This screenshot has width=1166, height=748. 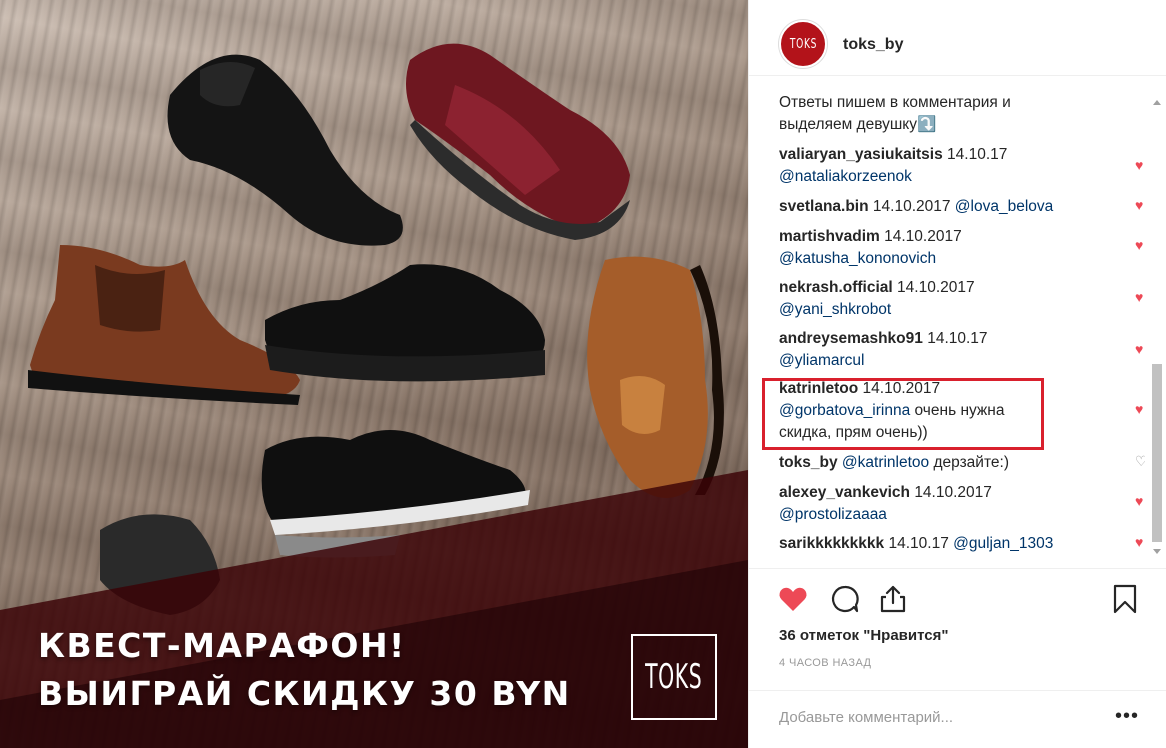 What do you see at coordinates (1004, 206) in the screenshot?
I see `comment-mention: @lova_belova` at bounding box center [1004, 206].